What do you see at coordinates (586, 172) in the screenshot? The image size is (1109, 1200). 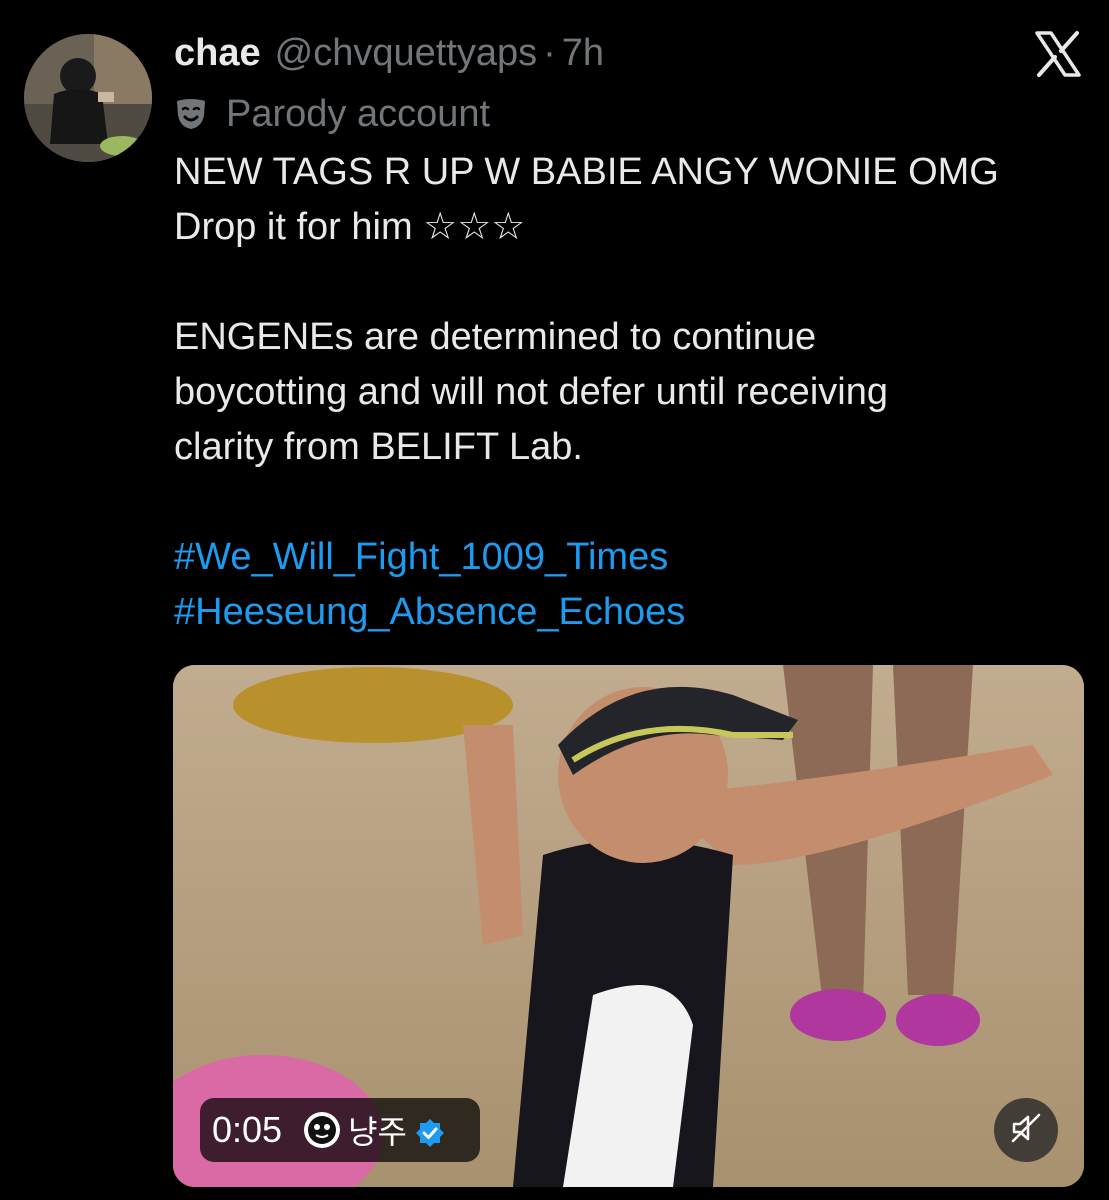 I see `tweet-text-line: NEW TAGS R UP W BABIE ANGY WONIE OMG` at bounding box center [586, 172].